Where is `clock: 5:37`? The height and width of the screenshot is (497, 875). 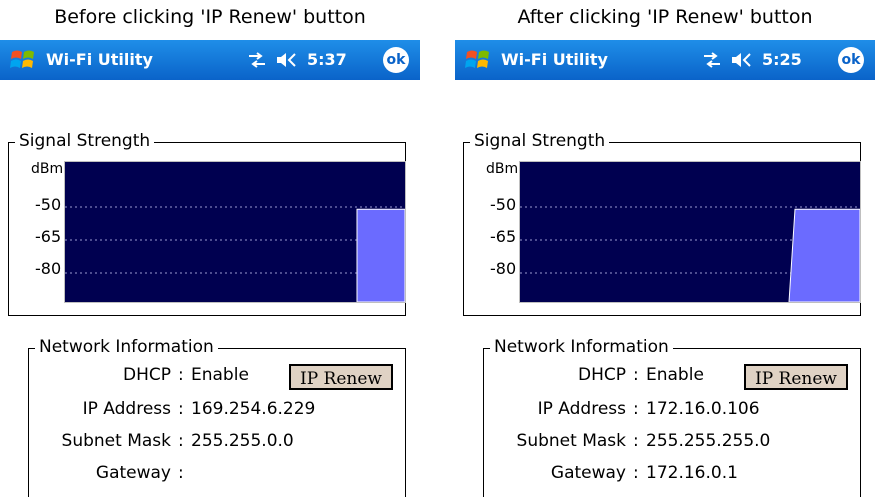 clock: 5:37 is located at coordinates (327, 59).